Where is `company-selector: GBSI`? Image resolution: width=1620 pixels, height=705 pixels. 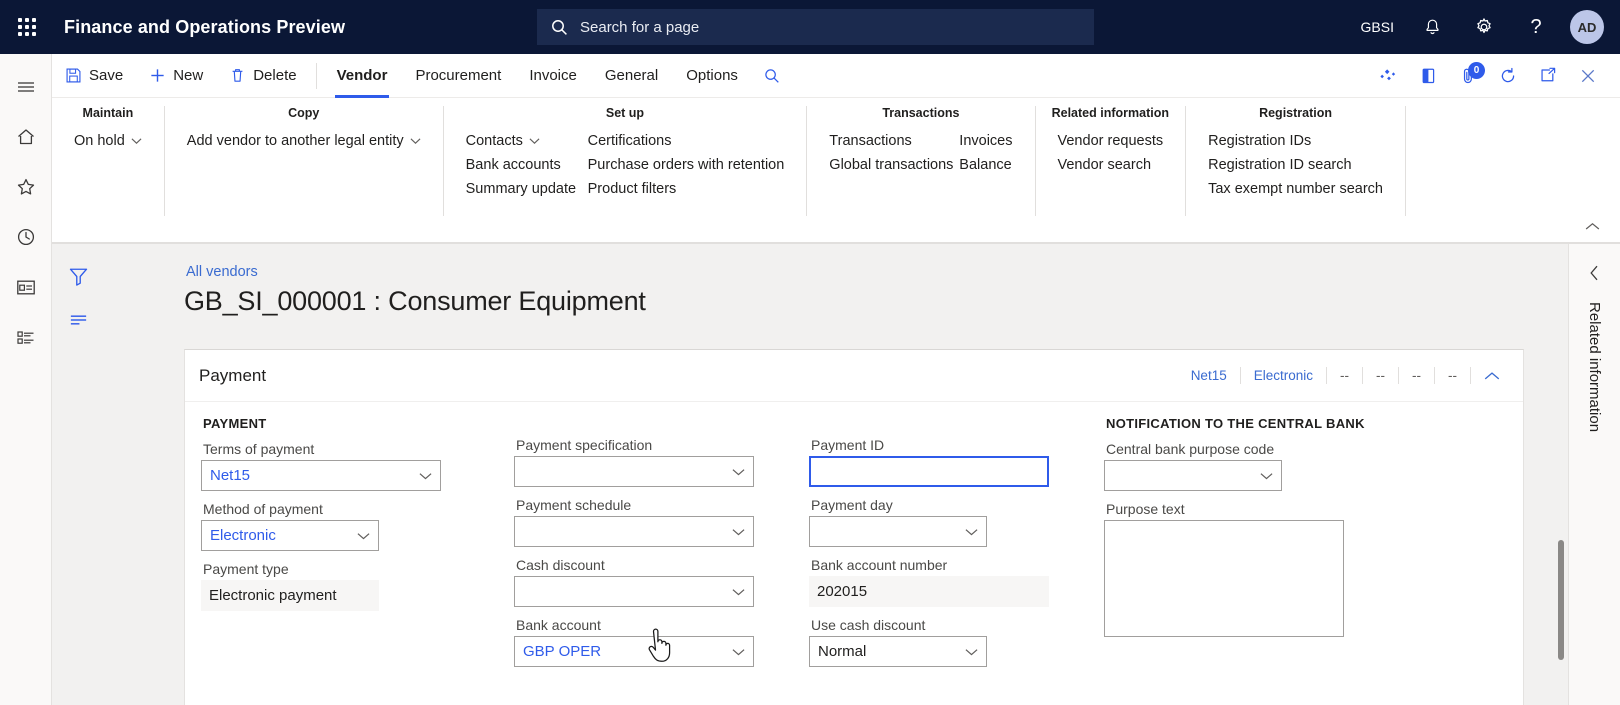 company-selector: GBSI is located at coordinates (1377, 27).